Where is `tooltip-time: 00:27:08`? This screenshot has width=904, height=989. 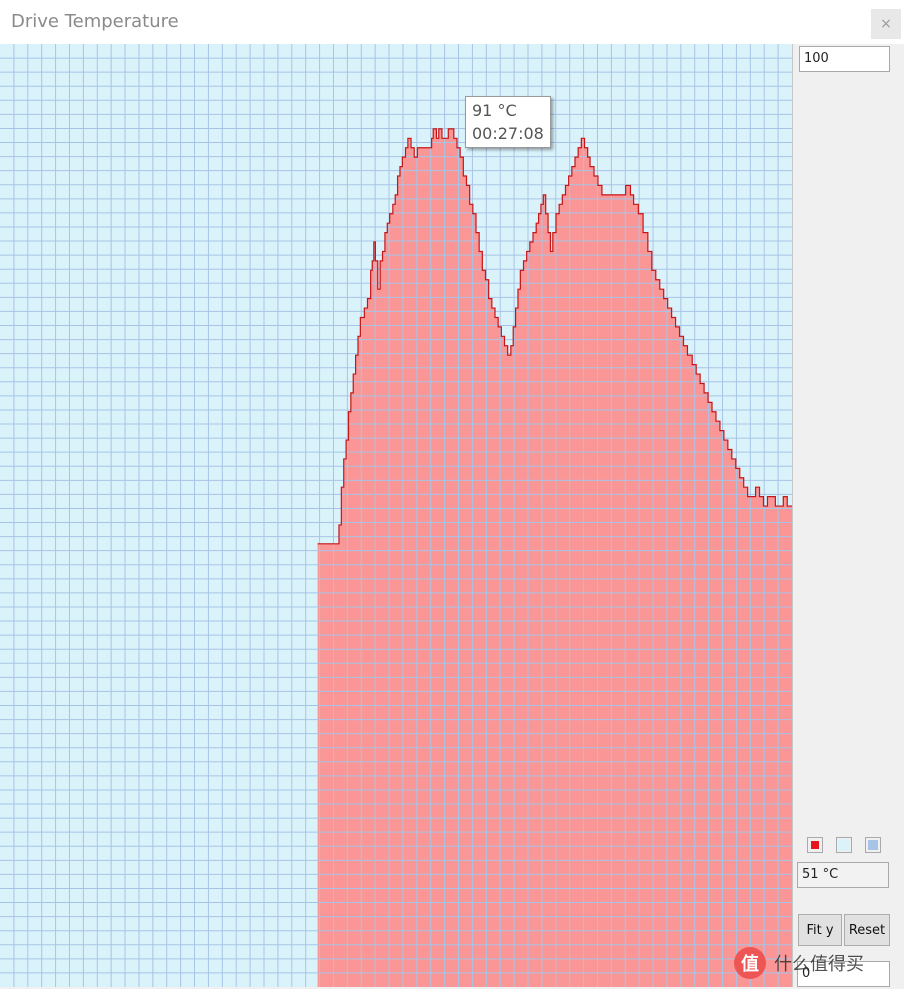 tooltip-time: 00:27:08 is located at coordinates (508, 133).